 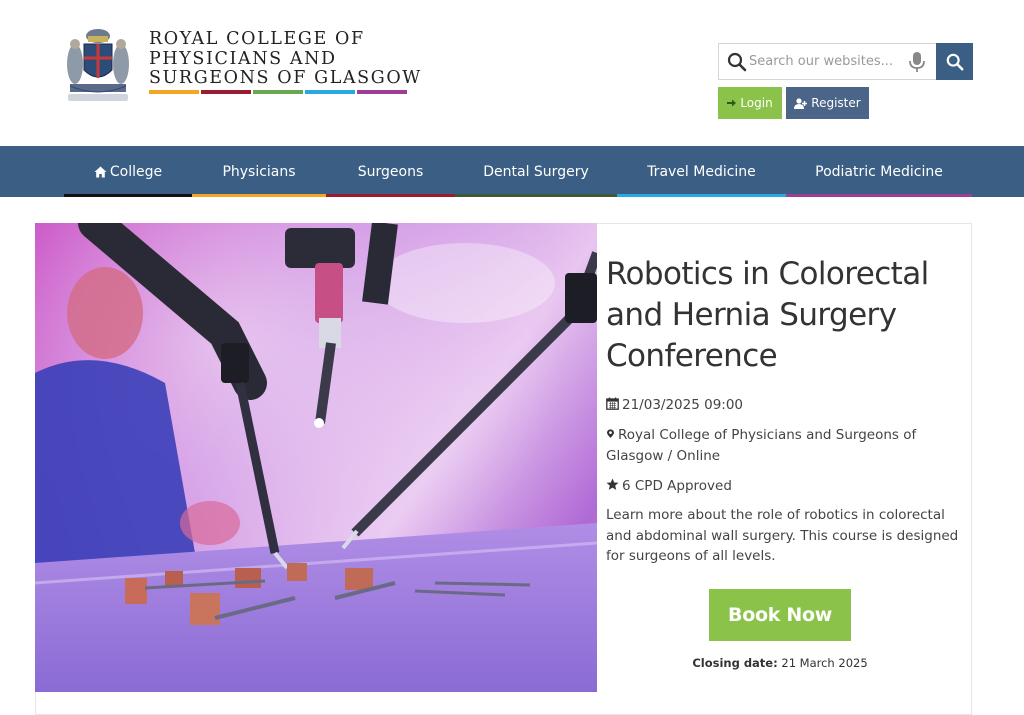 What do you see at coordinates (330, 92) in the screenshot?
I see `strip-blue` at bounding box center [330, 92].